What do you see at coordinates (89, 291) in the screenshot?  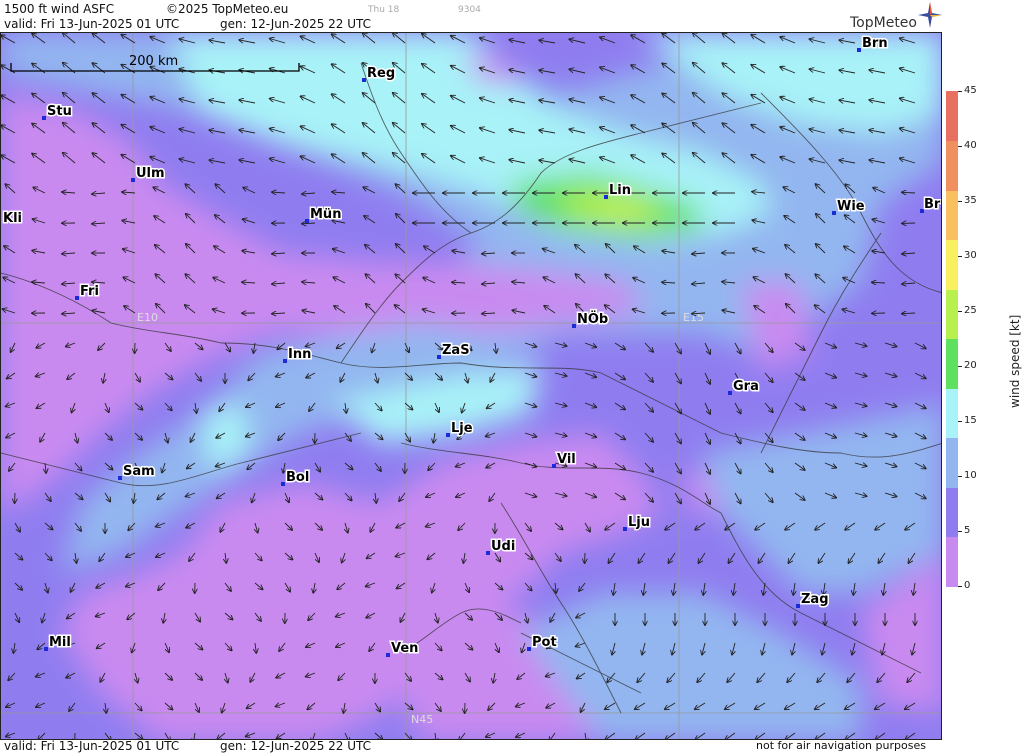 I see `svg-text: Fri` at bounding box center [89, 291].